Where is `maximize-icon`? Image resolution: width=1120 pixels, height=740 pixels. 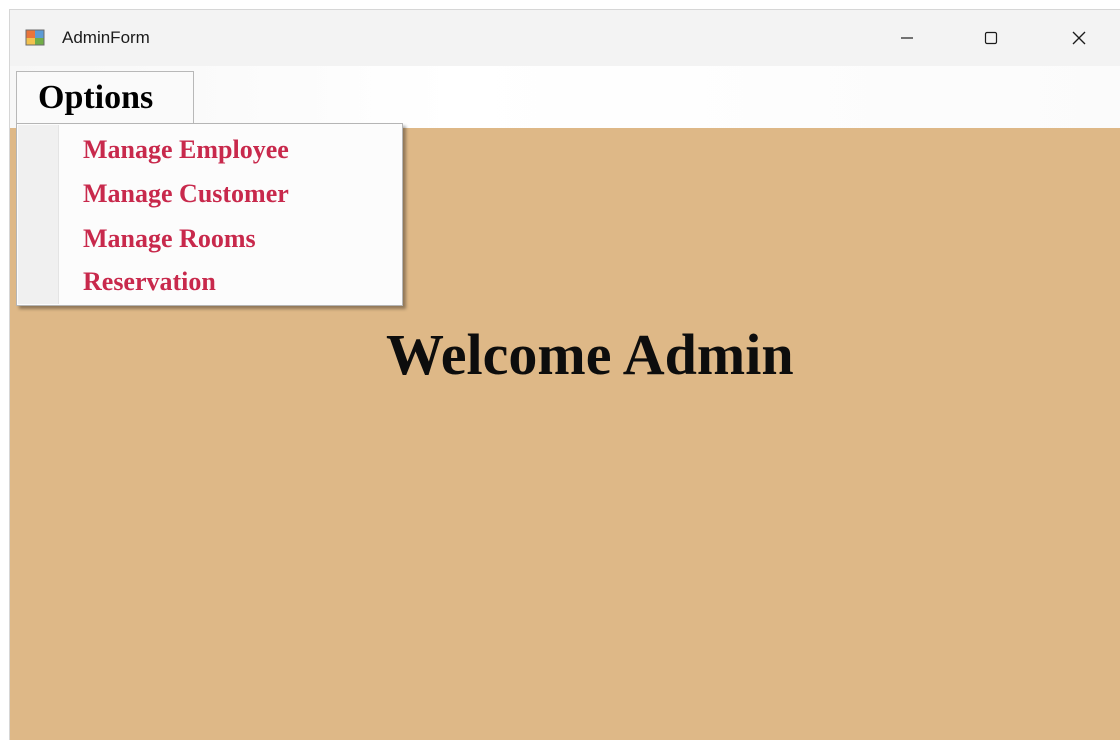
maximize-icon is located at coordinates (991, 38).